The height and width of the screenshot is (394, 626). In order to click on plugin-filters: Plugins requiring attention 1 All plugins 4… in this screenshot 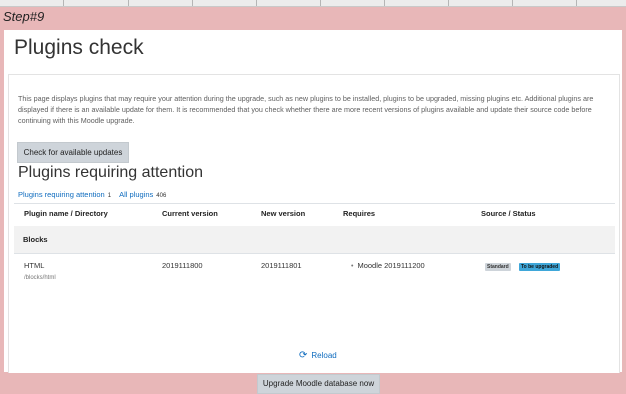, I will do `click(96, 194)`.